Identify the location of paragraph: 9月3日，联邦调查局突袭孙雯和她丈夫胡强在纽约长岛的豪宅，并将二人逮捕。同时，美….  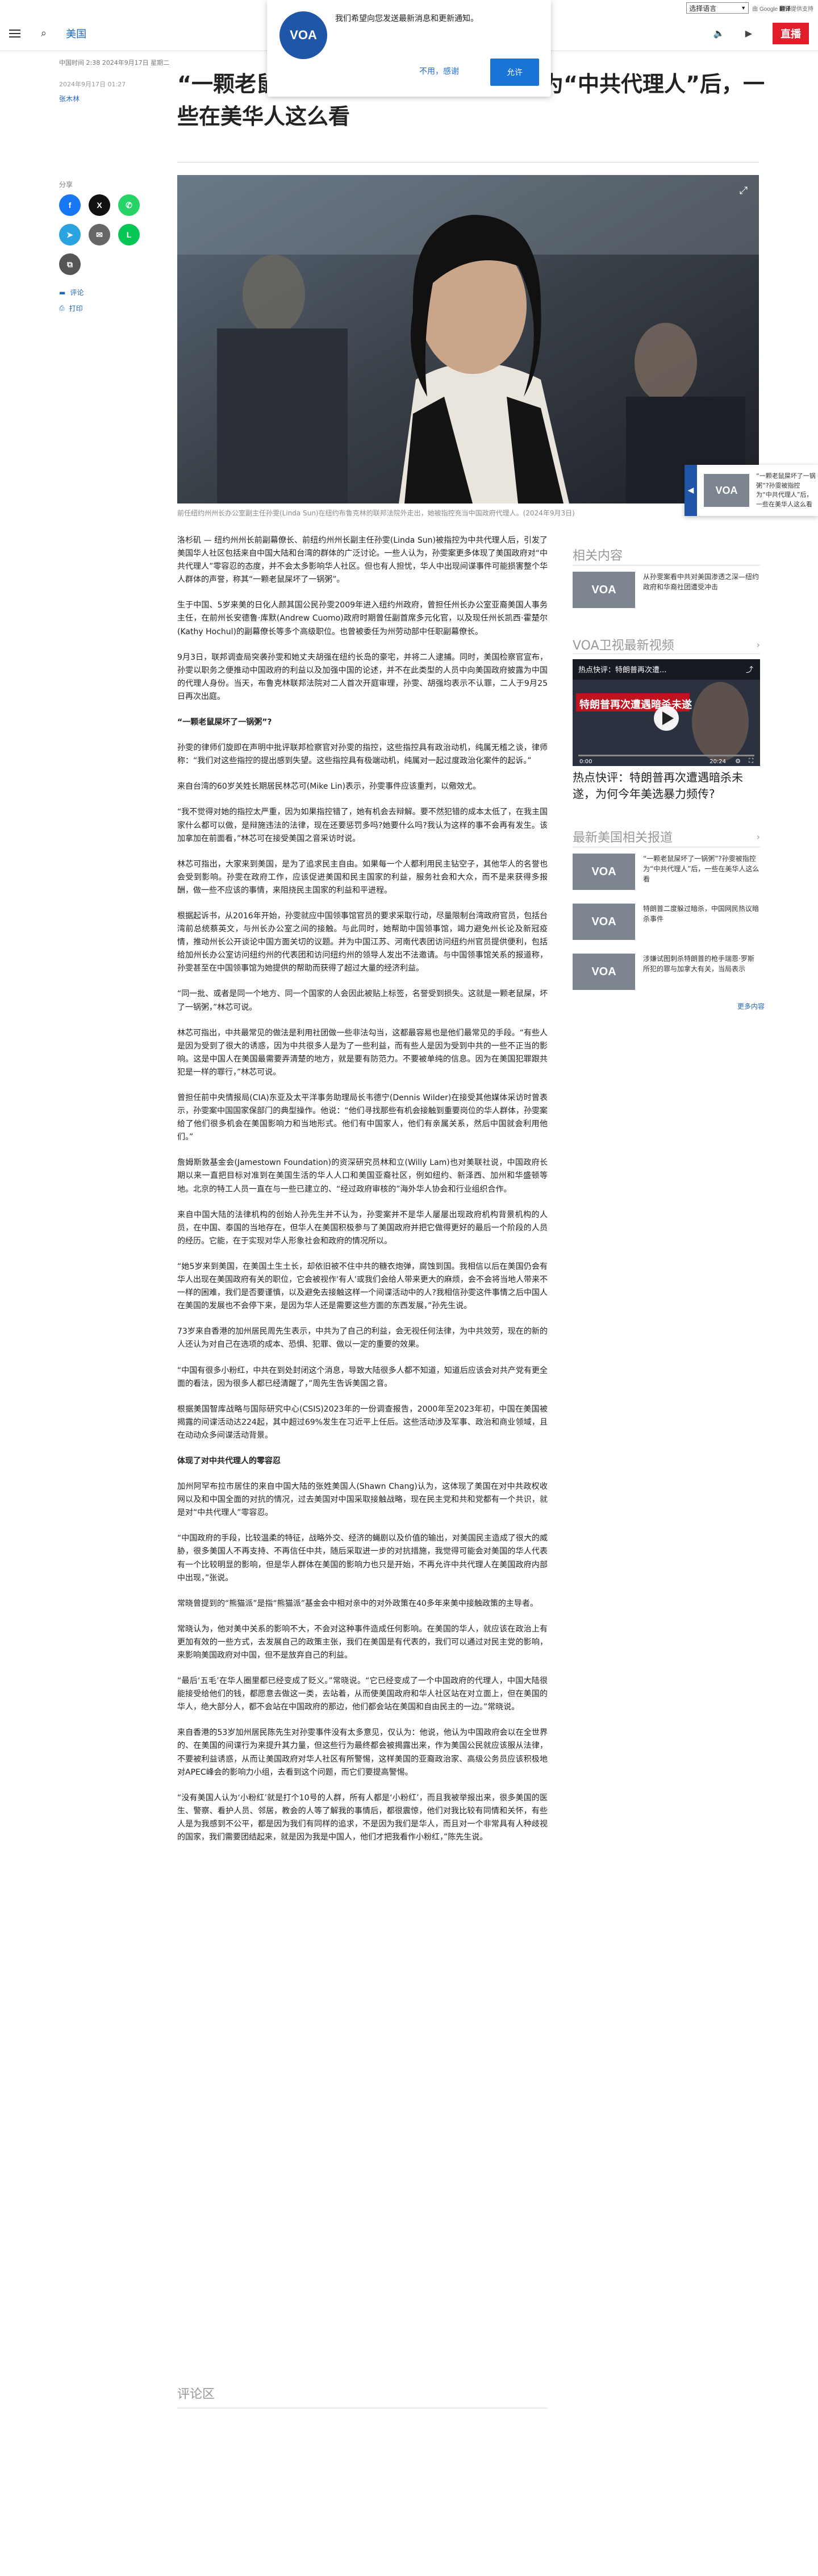
(362, 676).